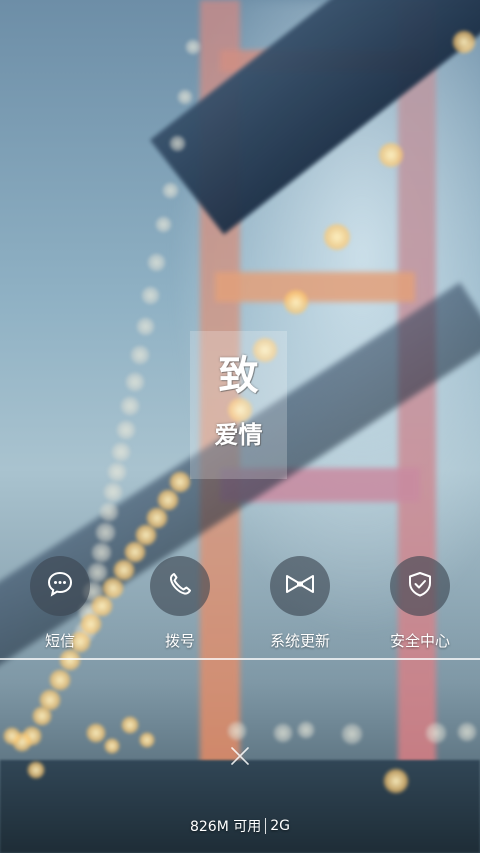 The image size is (480, 853). I want to click on wallpaper-ground, so click(240, 806).